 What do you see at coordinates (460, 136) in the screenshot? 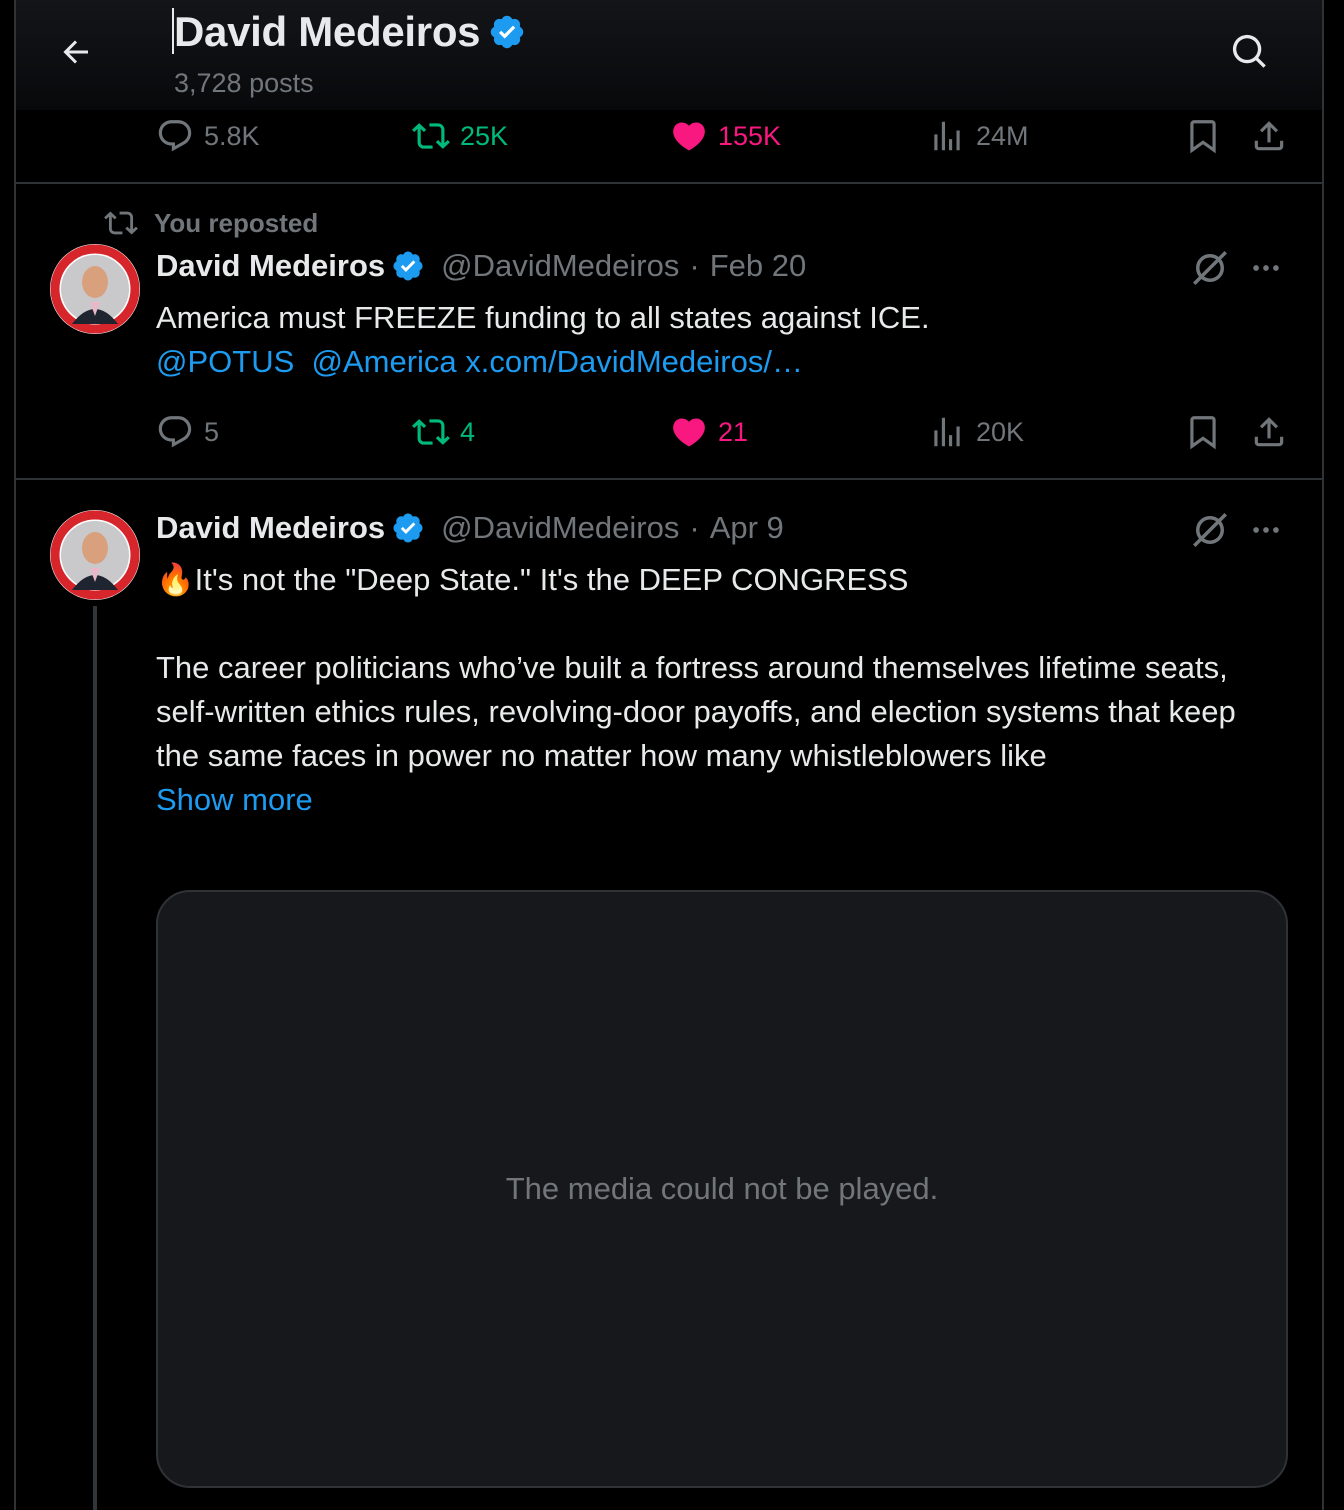
I see `repost-button: 25K` at bounding box center [460, 136].